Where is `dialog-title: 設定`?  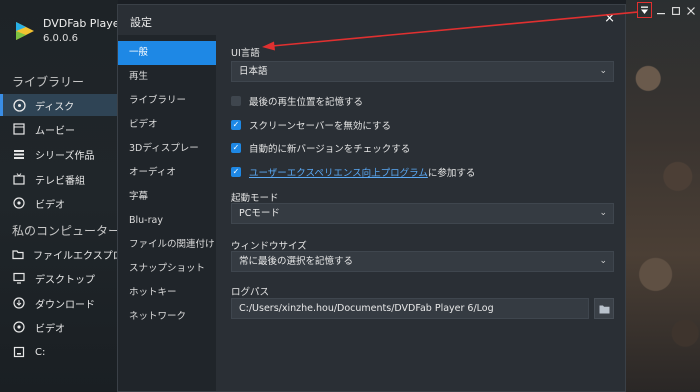 dialog-title: 設定 is located at coordinates (141, 22).